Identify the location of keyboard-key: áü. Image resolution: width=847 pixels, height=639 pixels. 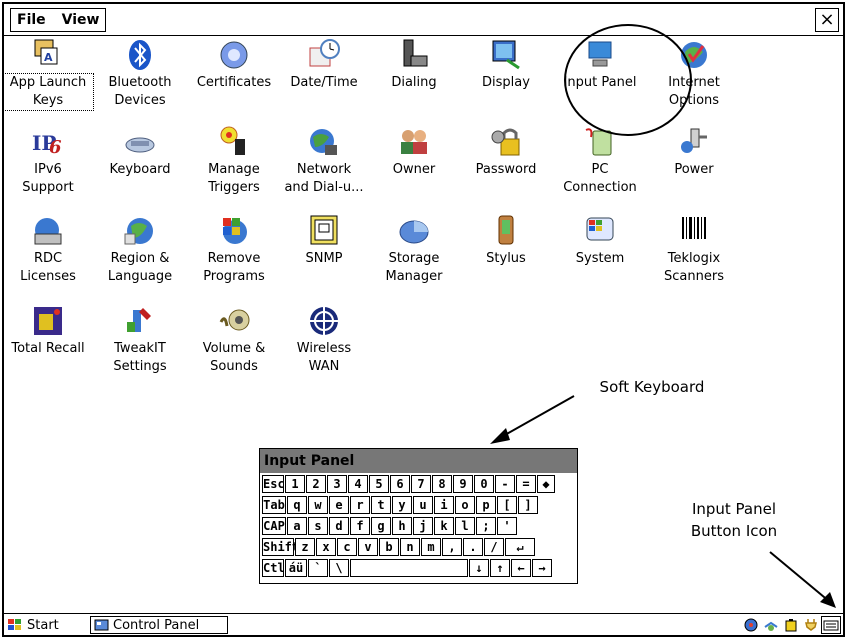
(296, 568).